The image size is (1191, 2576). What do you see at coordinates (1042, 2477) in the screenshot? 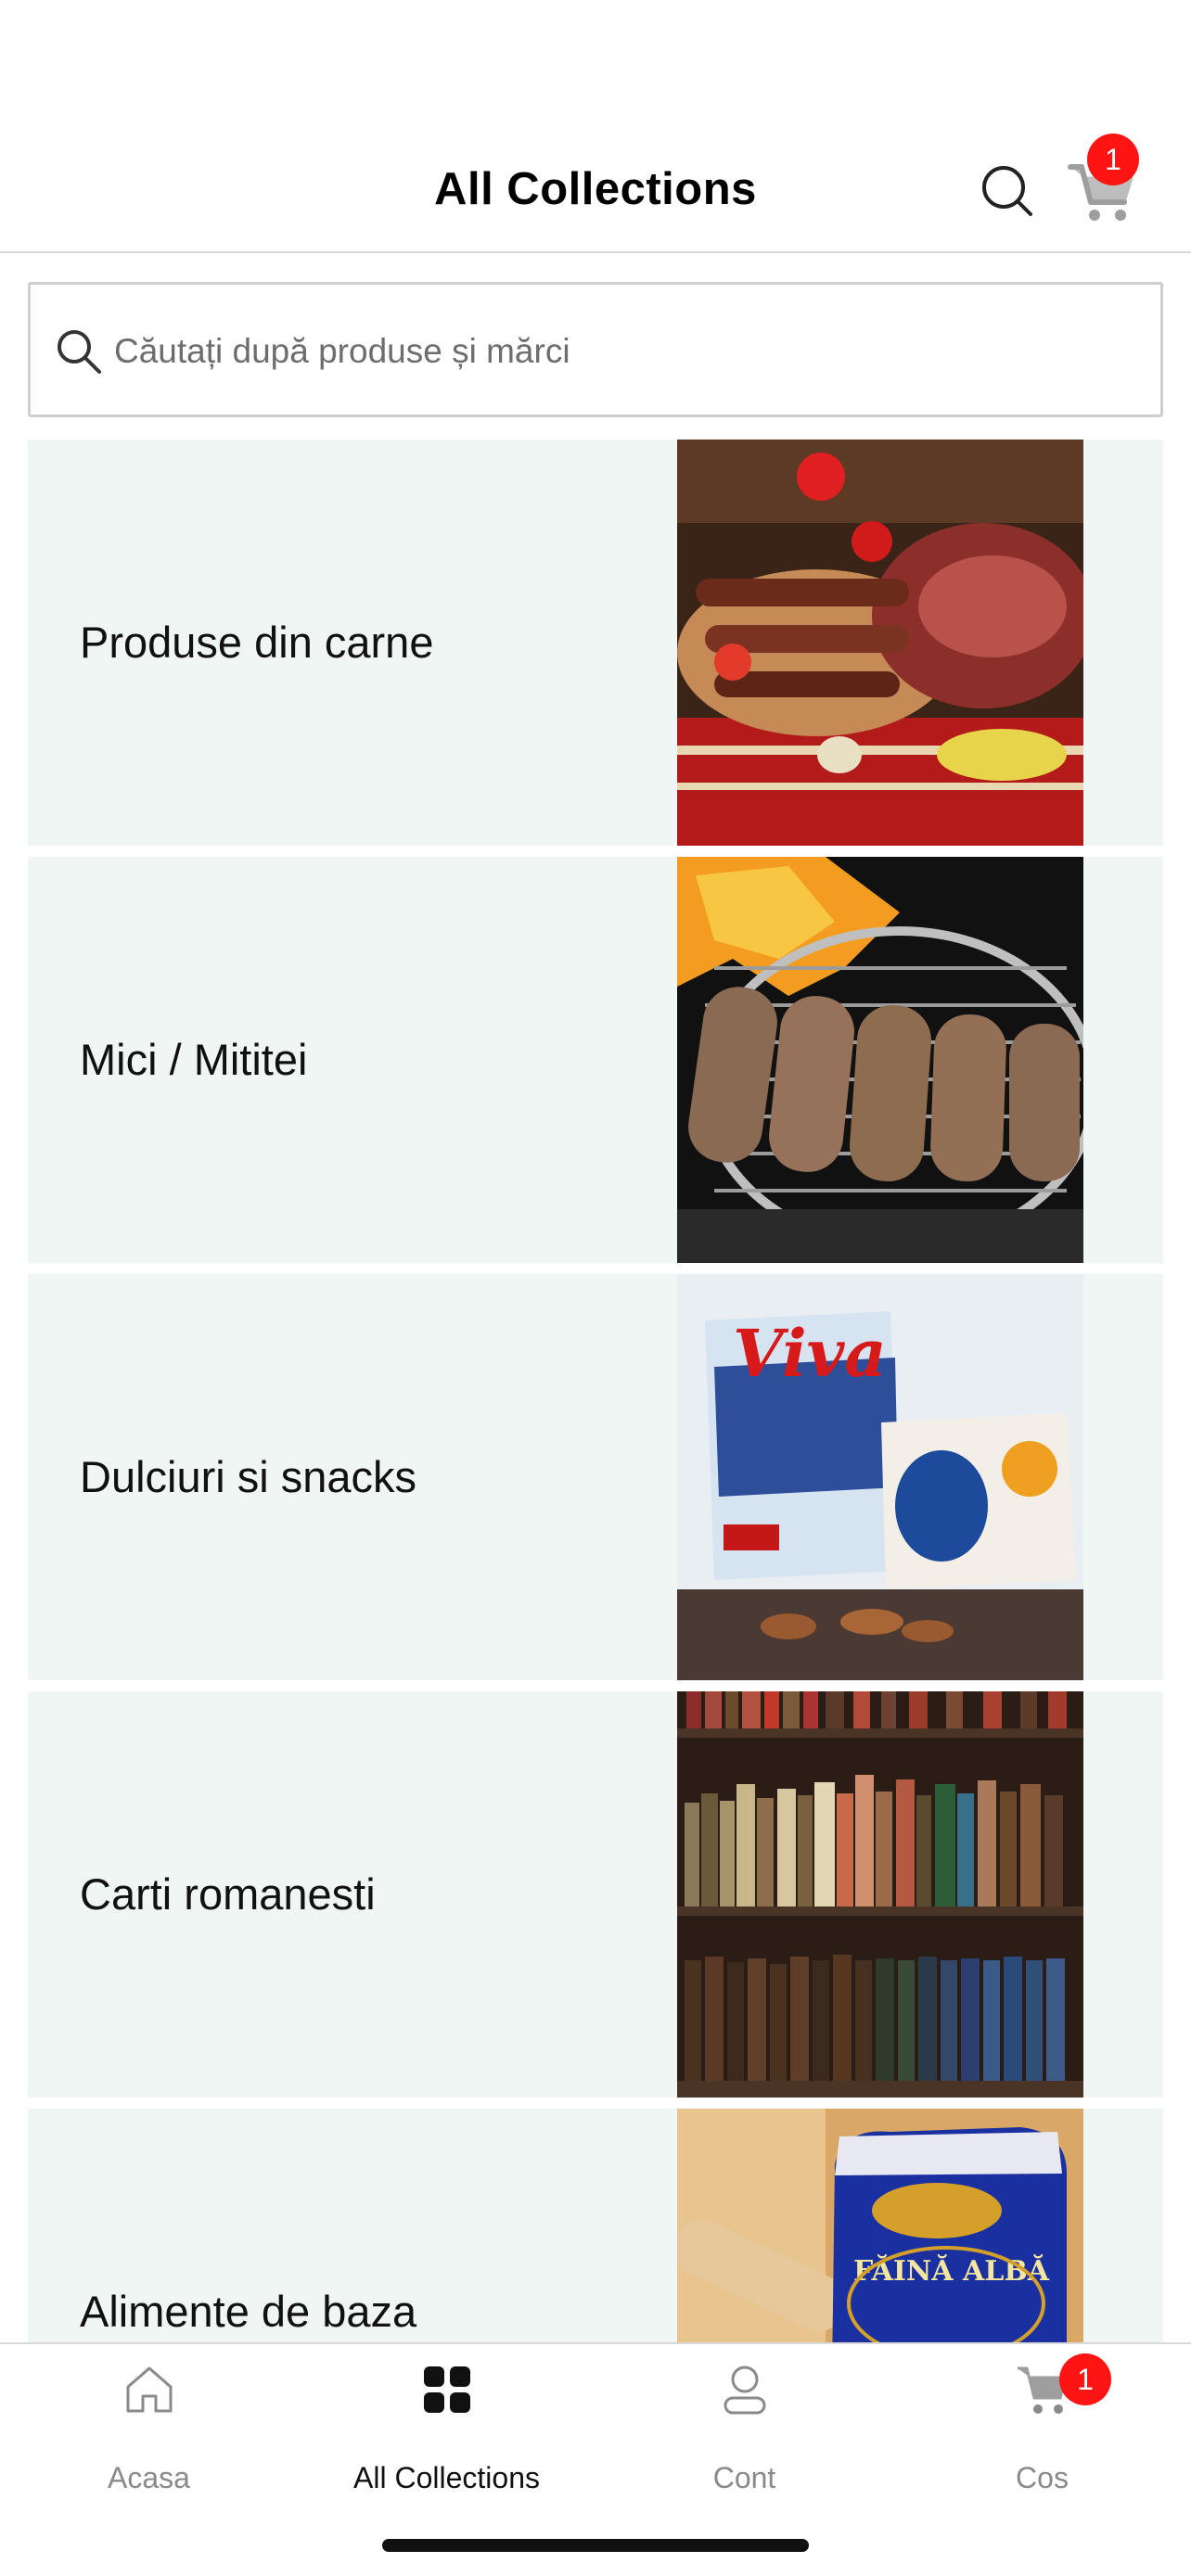
I see `tab-label: Cos` at bounding box center [1042, 2477].